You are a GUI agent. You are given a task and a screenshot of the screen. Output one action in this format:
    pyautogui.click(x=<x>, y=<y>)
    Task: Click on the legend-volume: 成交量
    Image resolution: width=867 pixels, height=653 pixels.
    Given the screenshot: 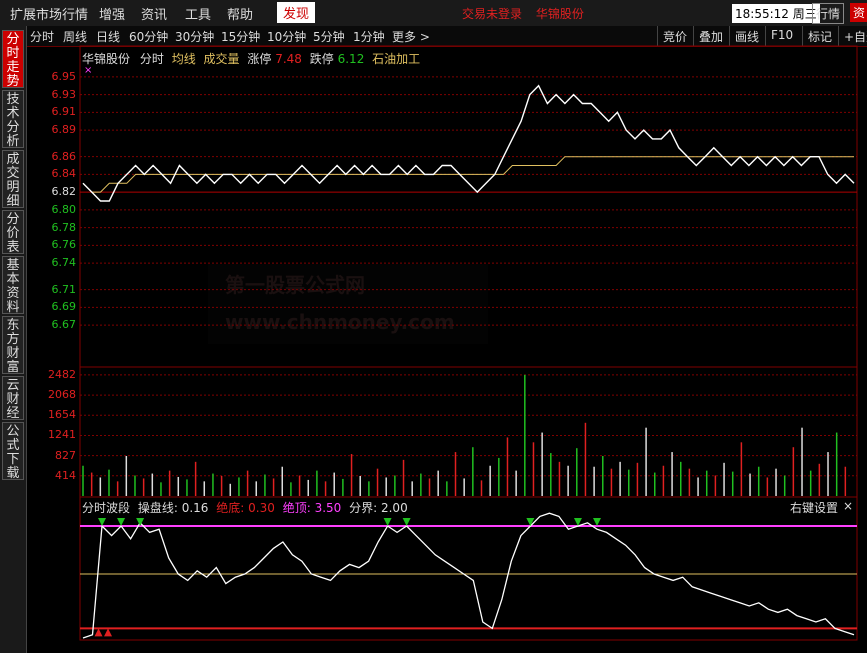 What is the action you would take?
    pyautogui.click(x=221, y=59)
    